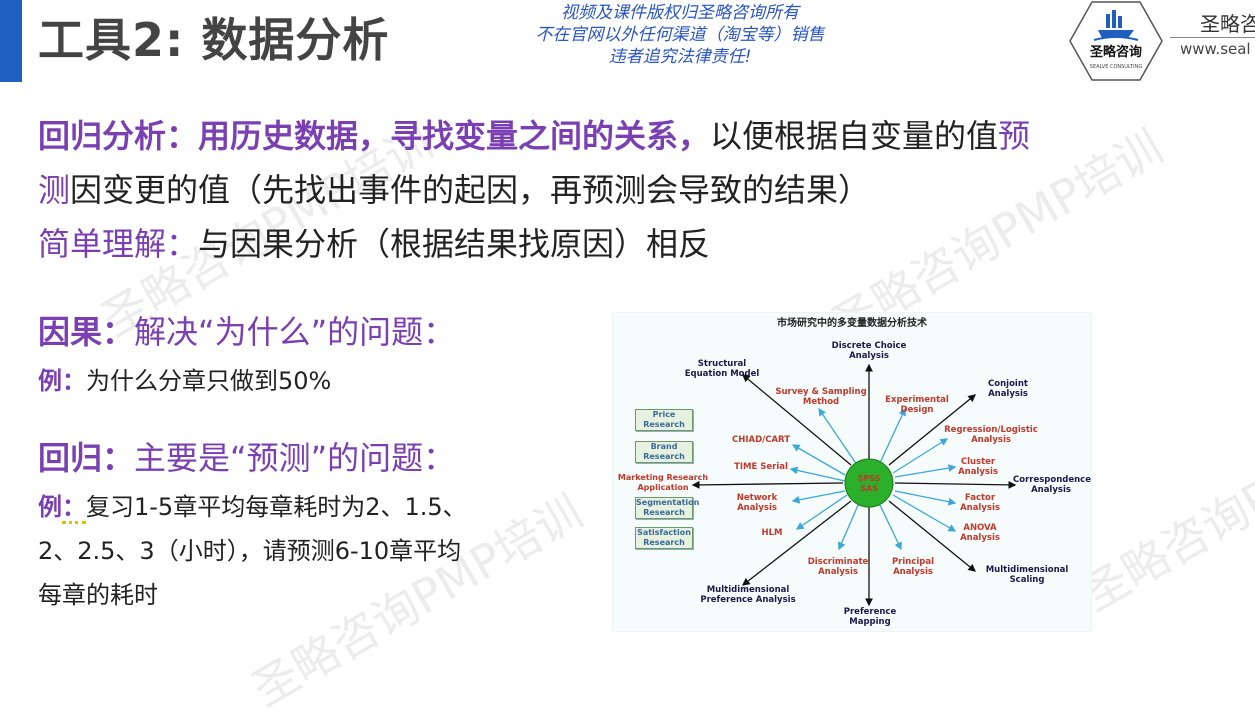 The width and height of the screenshot is (1255, 719). Describe the element at coordinates (869, 478) in the screenshot. I see `center-label-1: SPSS` at that location.